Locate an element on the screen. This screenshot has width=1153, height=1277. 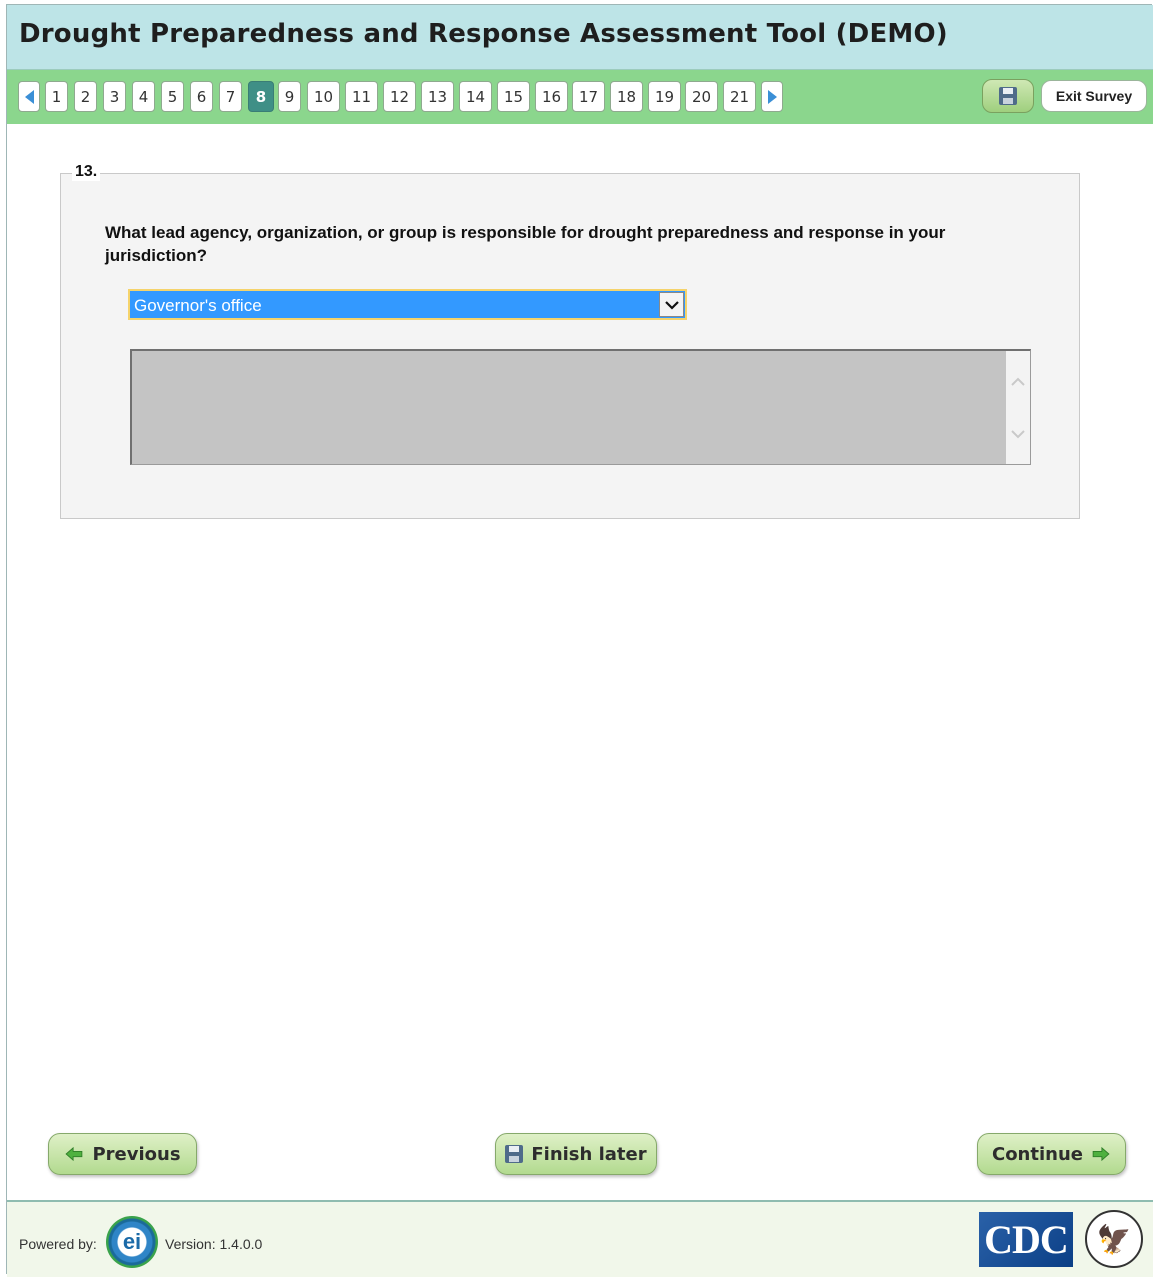
page-button-9: 9 is located at coordinates (289, 96).